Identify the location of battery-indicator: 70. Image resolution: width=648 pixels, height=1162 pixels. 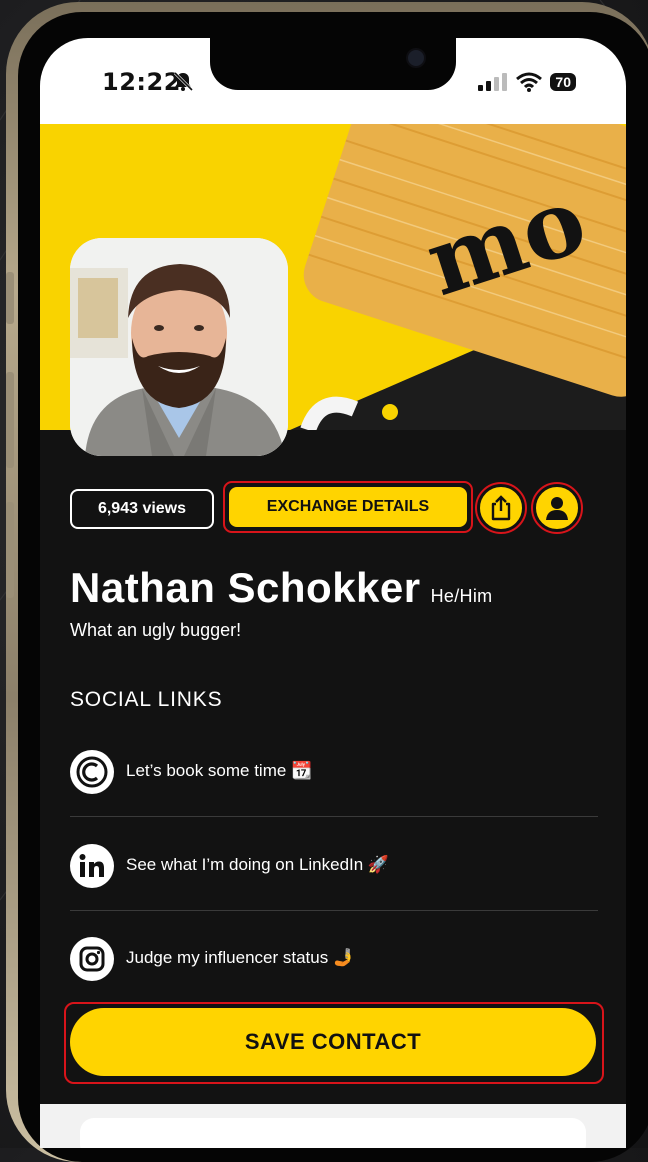
(563, 82).